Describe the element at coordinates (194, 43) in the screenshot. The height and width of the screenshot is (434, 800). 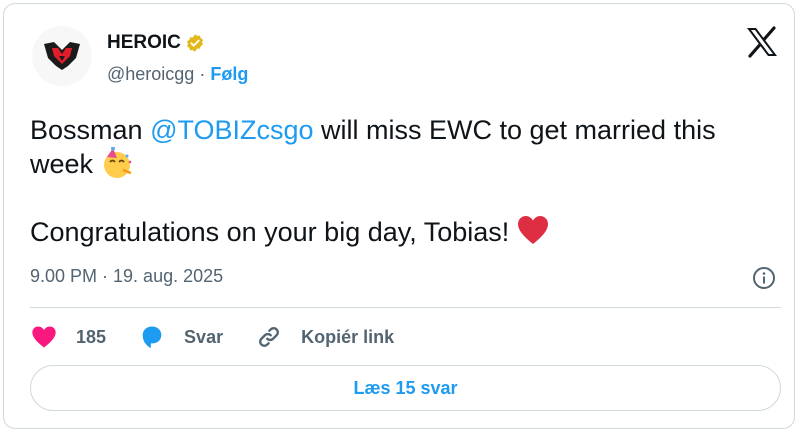
I see `verified-badge-icon` at that location.